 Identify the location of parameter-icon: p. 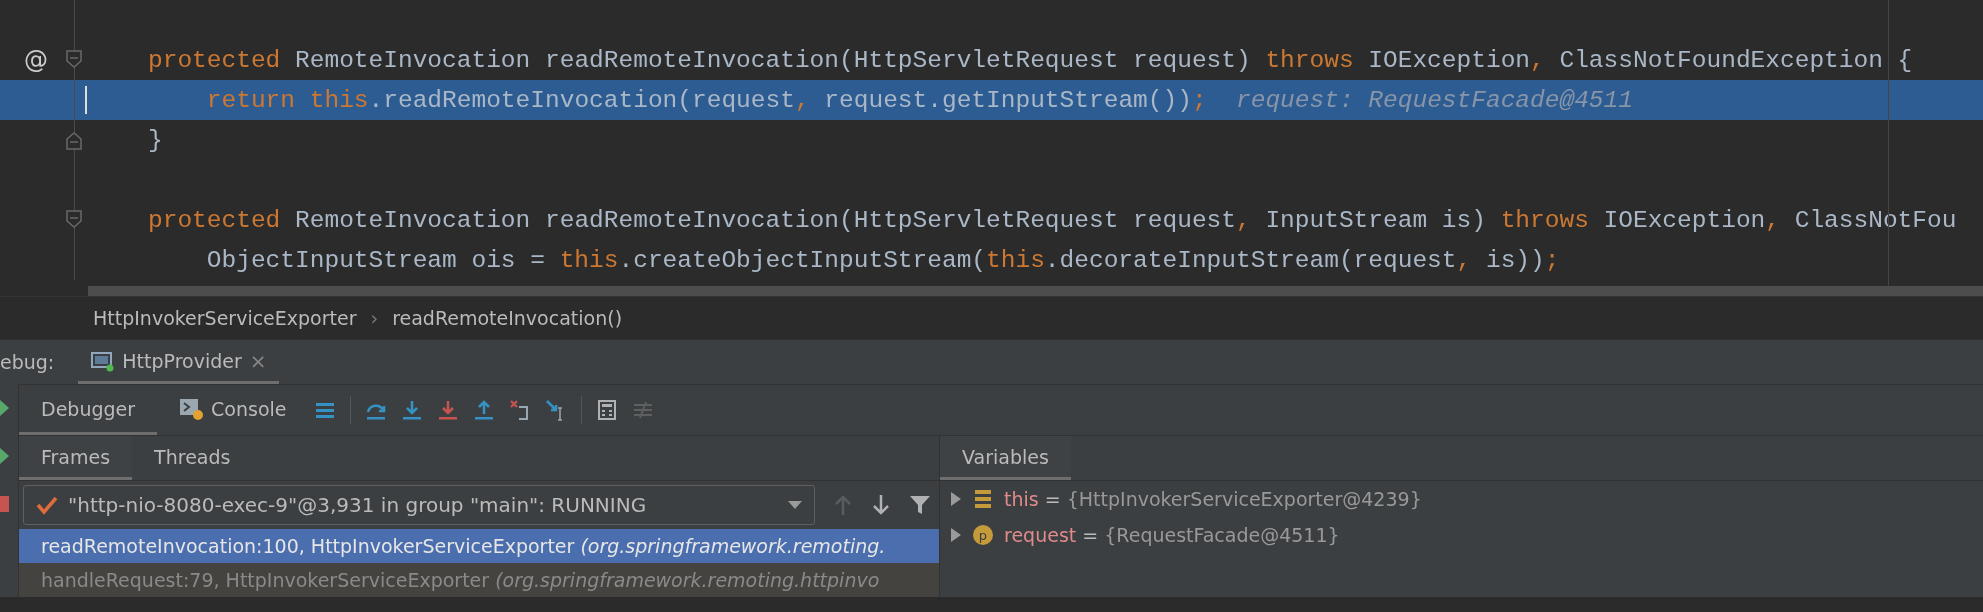
(983, 535).